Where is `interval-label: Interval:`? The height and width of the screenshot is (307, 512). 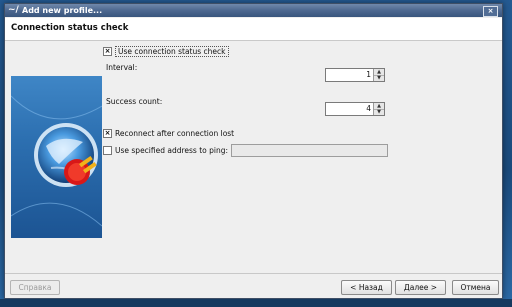
interval-label: Interval: is located at coordinates (122, 67).